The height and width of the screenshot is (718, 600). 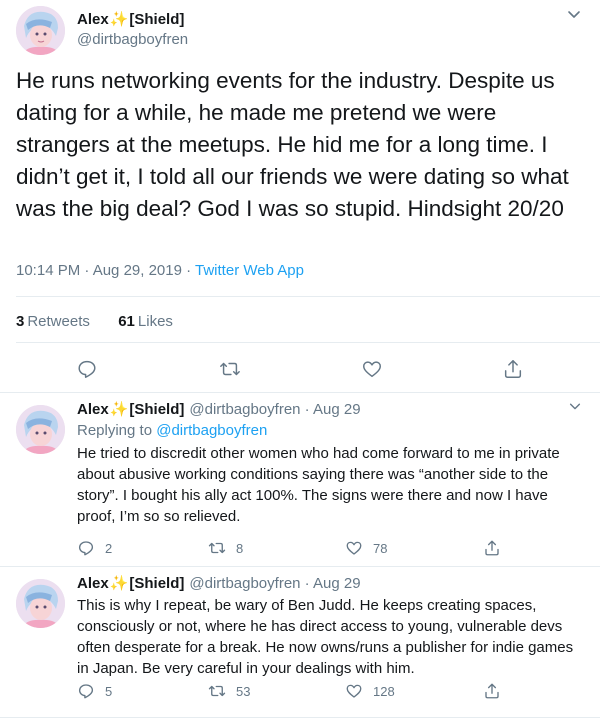 I want to click on replying-handle-link: @dirtbagboyfren, so click(x=211, y=430).